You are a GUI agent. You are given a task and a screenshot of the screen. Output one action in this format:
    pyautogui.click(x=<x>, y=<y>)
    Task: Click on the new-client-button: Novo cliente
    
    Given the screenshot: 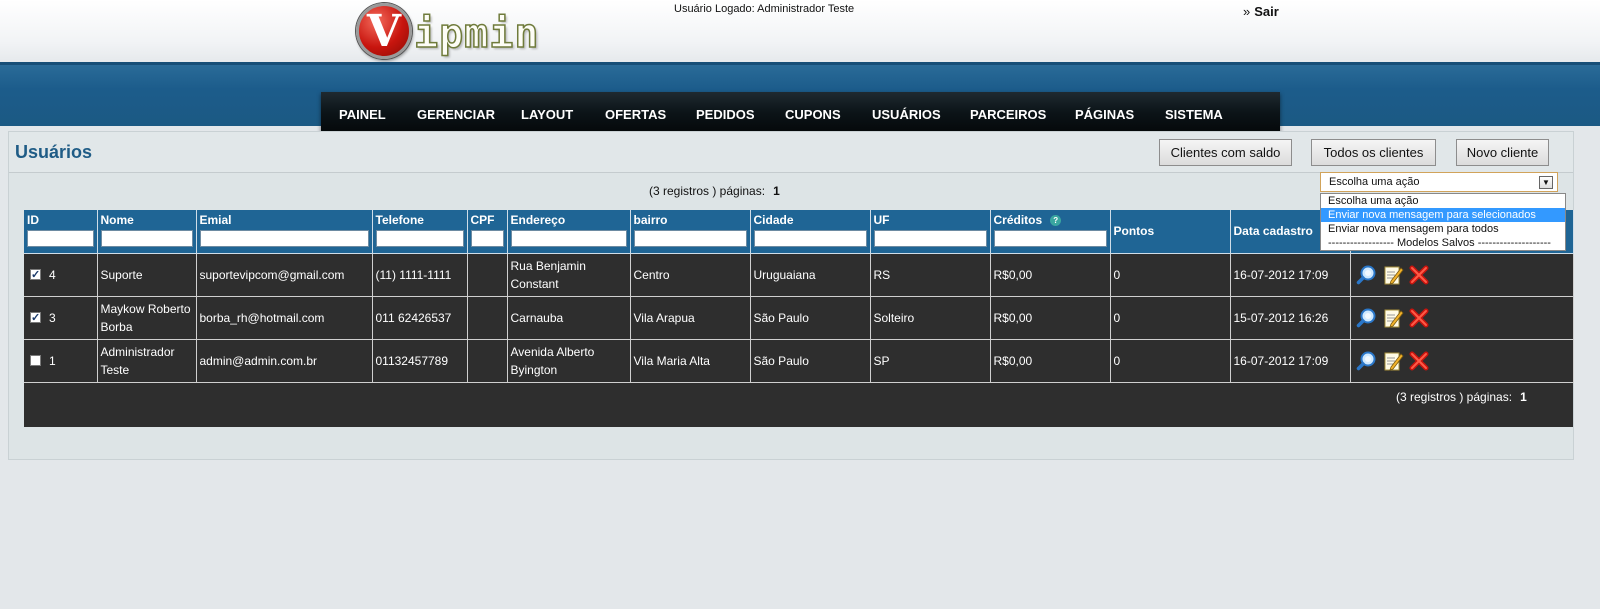 What is the action you would take?
    pyautogui.click(x=1502, y=152)
    